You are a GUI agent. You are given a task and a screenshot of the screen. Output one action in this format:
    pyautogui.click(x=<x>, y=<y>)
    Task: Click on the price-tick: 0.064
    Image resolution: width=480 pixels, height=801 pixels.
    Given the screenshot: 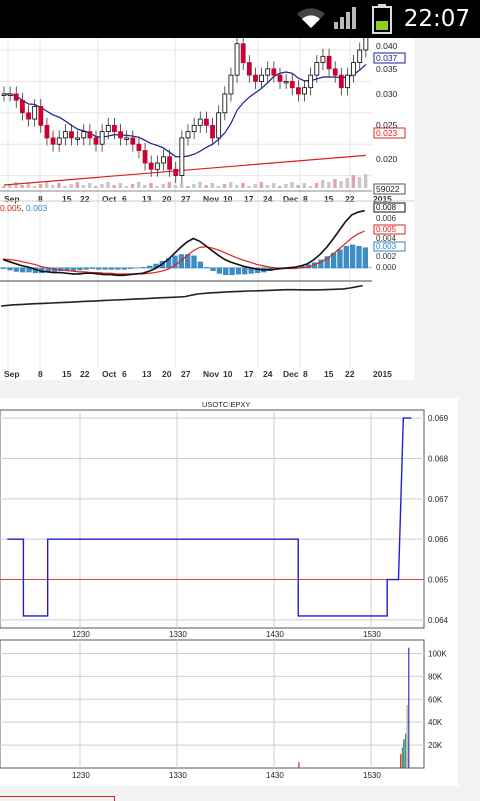 What is the action you would take?
    pyautogui.click(x=438, y=620)
    